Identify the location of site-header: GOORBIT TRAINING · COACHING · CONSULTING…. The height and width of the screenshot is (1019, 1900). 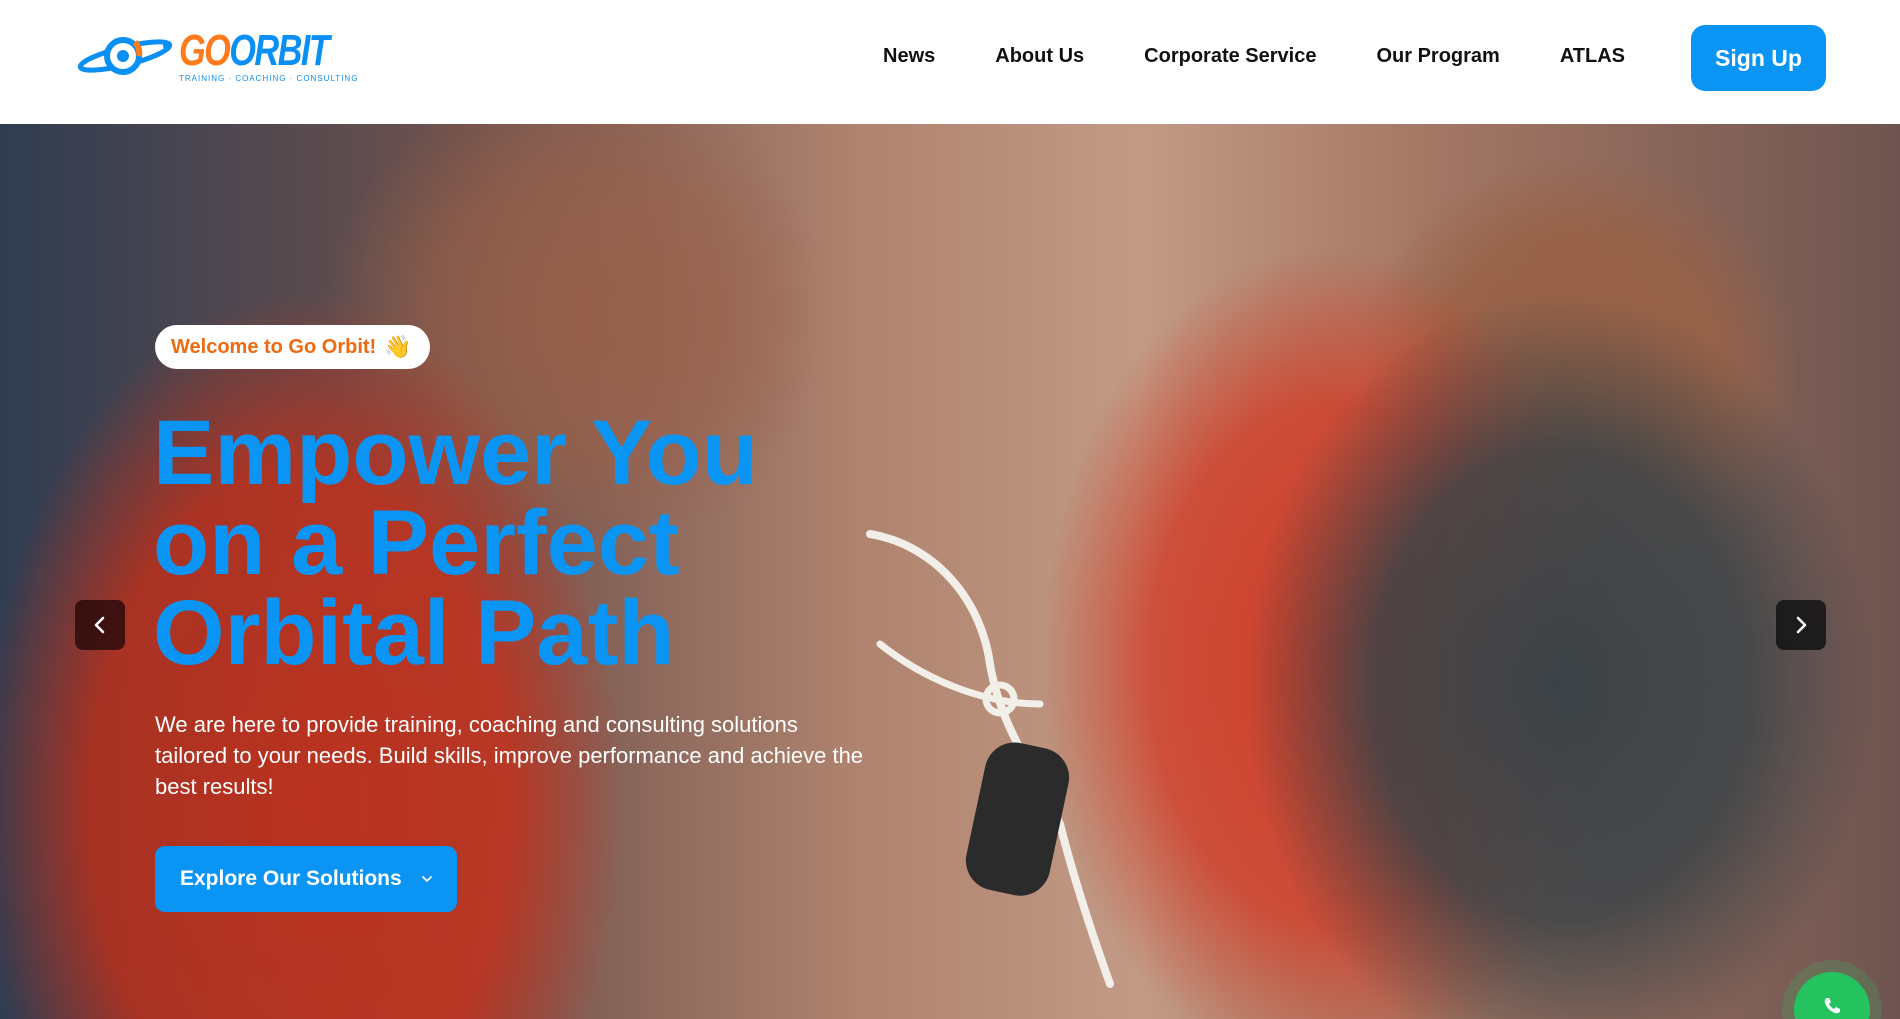
(950, 62).